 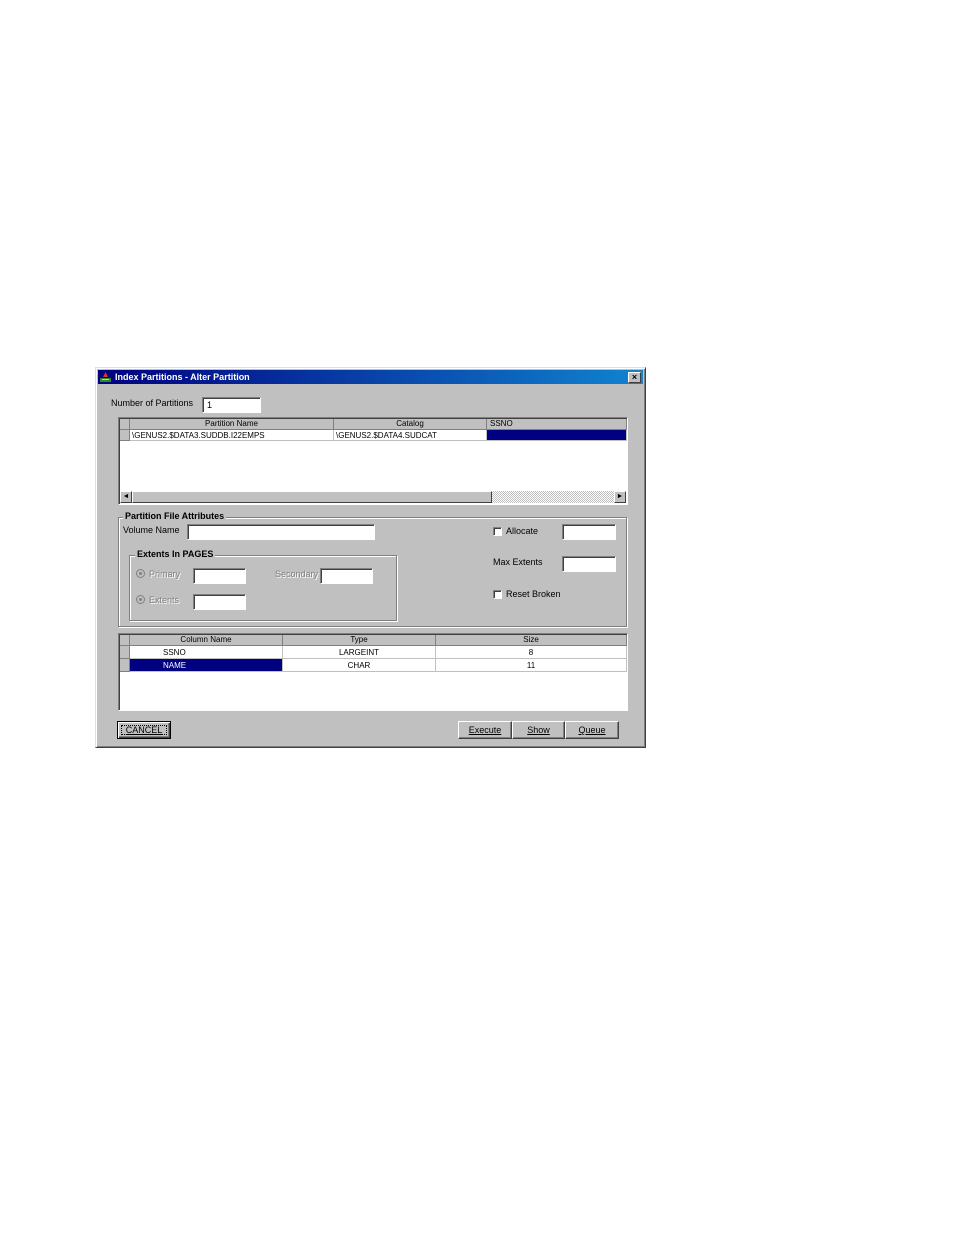 What do you see at coordinates (531, 640) in the screenshot?
I see `col-header-size: Size` at bounding box center [531, 640].